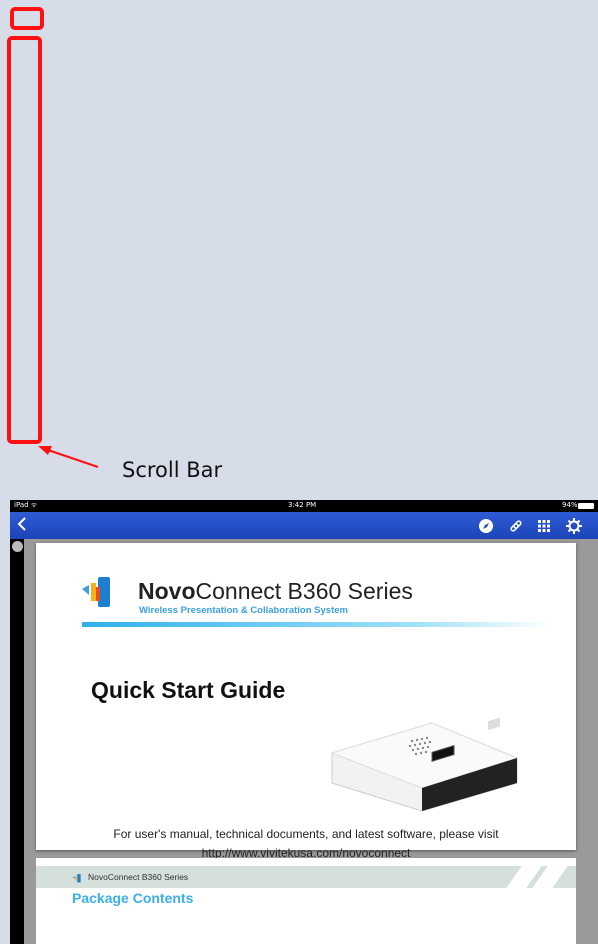 This screenshot has height=944, width=598. Describe the element at coordinates (304, 525) in the screenshot. I see `nav-bar` at that location.